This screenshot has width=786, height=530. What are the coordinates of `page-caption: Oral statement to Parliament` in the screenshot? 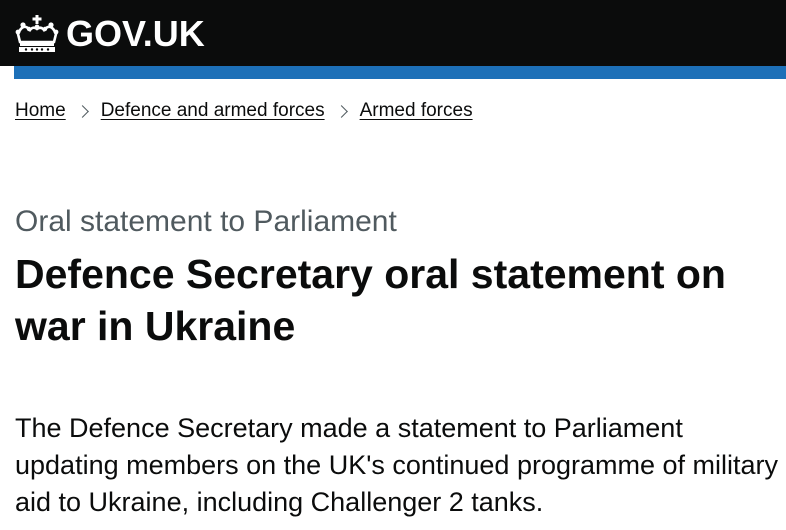 It's located at (206, 221).